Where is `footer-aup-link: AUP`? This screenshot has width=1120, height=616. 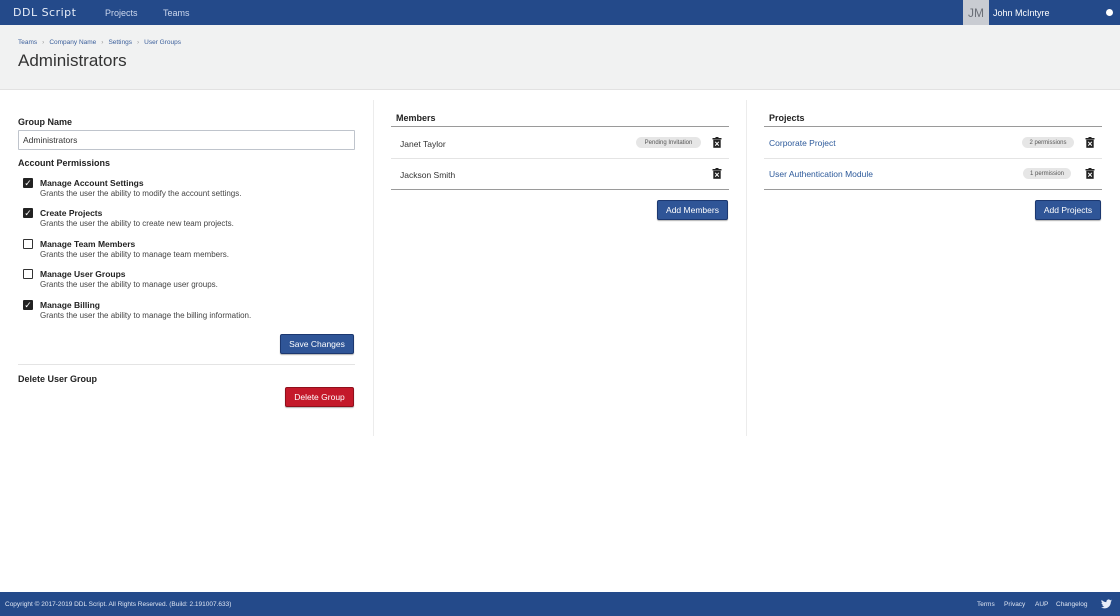
footer-aup-link: AUP is located at coordinates (1041, 604).